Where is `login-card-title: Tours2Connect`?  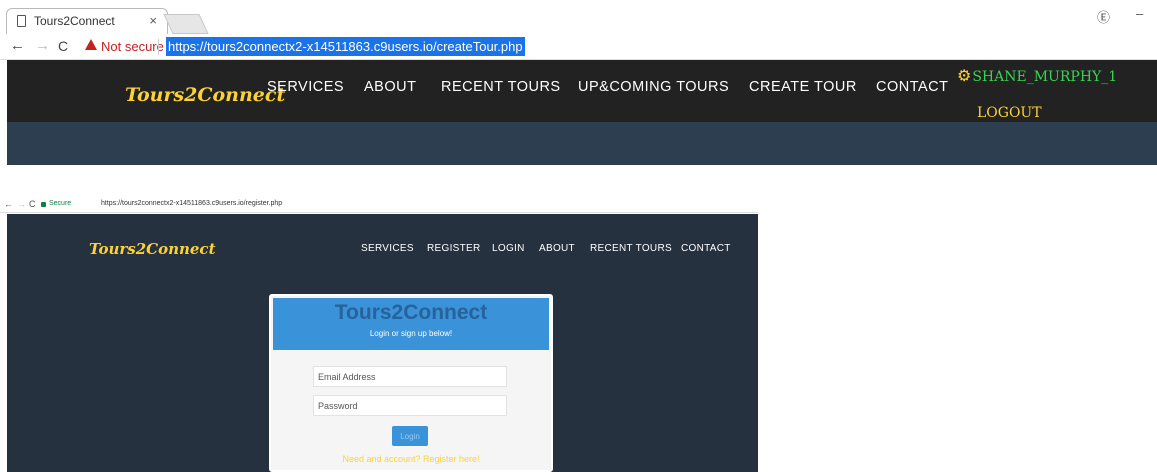 login-card-title: Tours2Connect is located at coordinates (411, 312).